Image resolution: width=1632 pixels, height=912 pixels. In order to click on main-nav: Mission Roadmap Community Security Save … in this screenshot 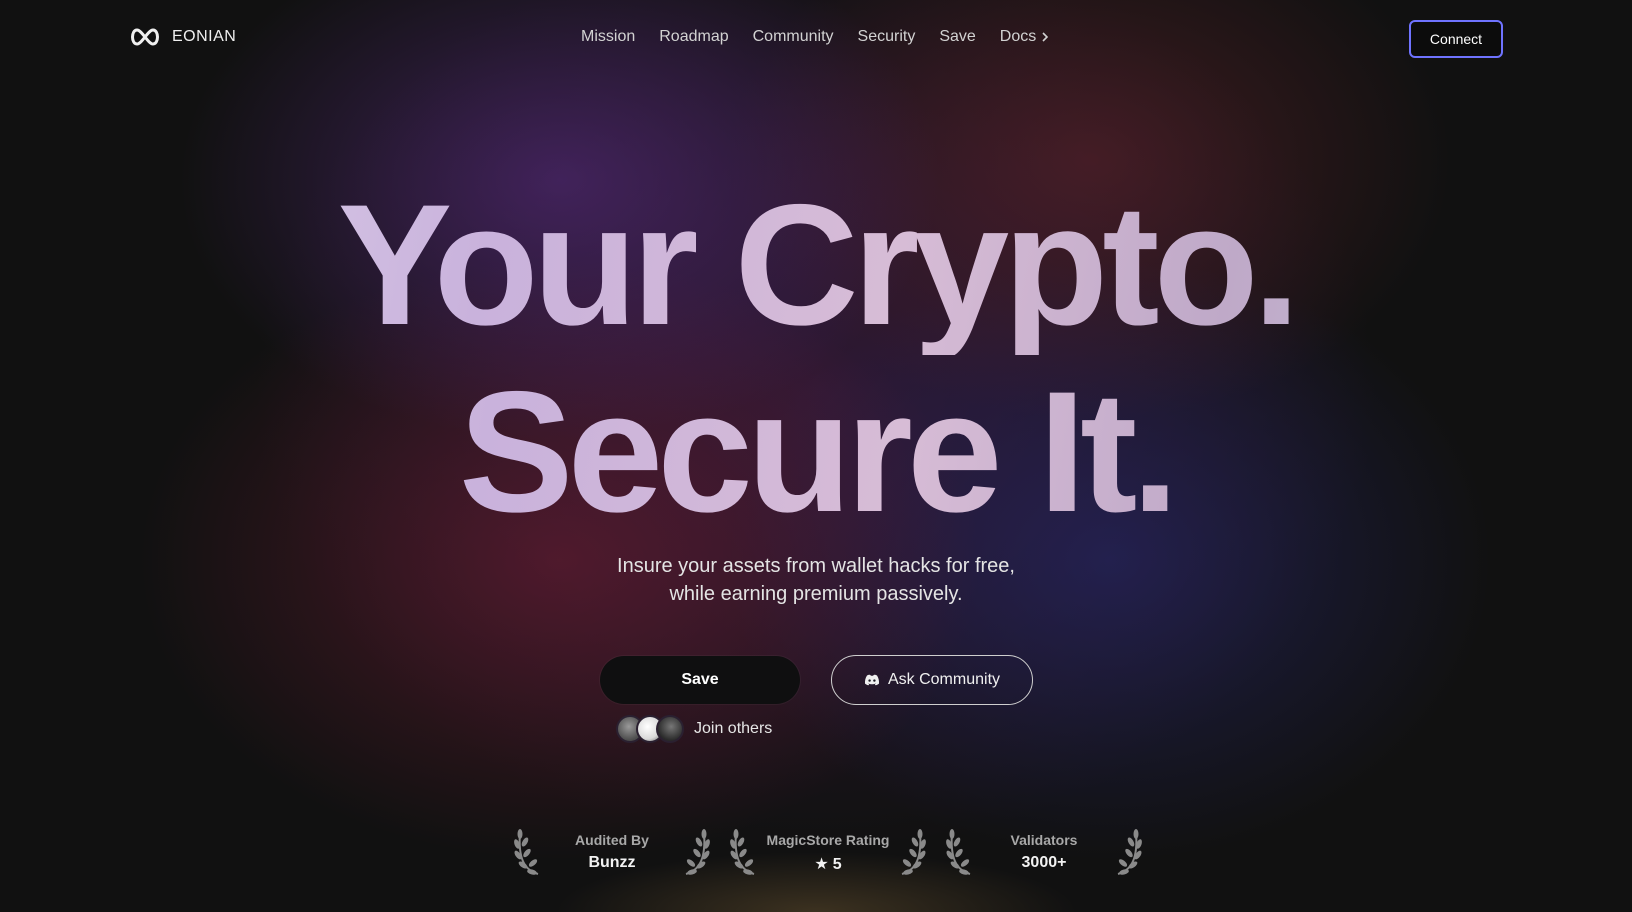, I will do `click(815, 37)`.